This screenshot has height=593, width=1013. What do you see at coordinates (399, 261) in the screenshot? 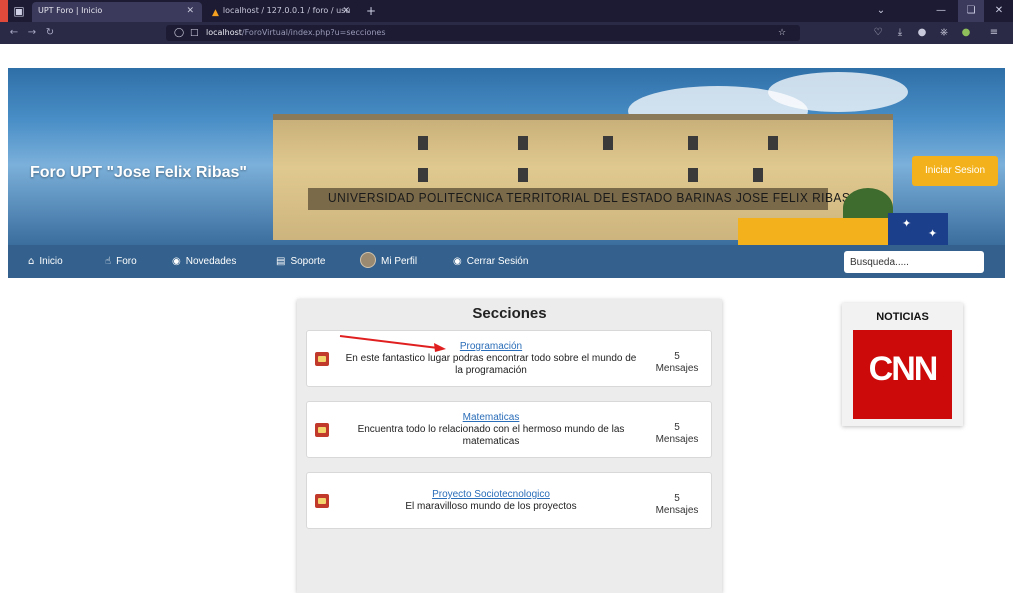
I see `menu-label: Mi Perfil` at bounding box center [399, 261].